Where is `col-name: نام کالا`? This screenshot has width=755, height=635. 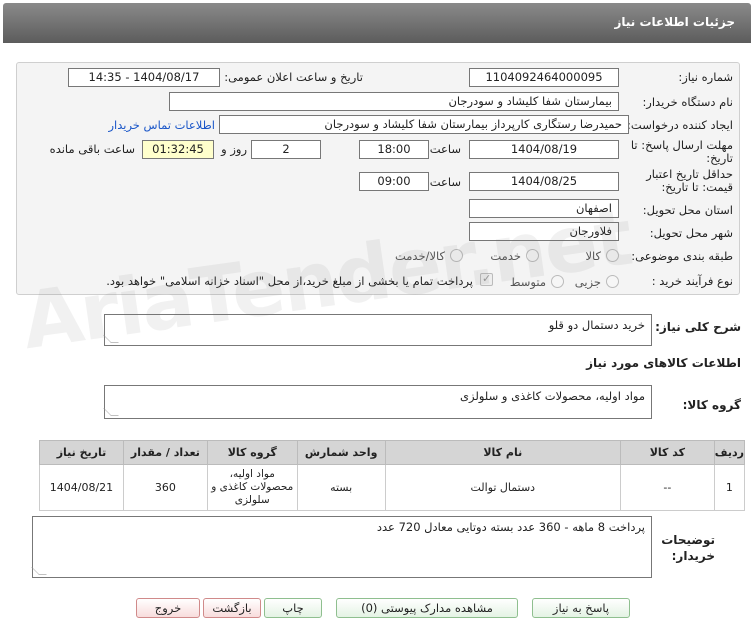 col-name: نام کالا is located at coordinates (503, 452).